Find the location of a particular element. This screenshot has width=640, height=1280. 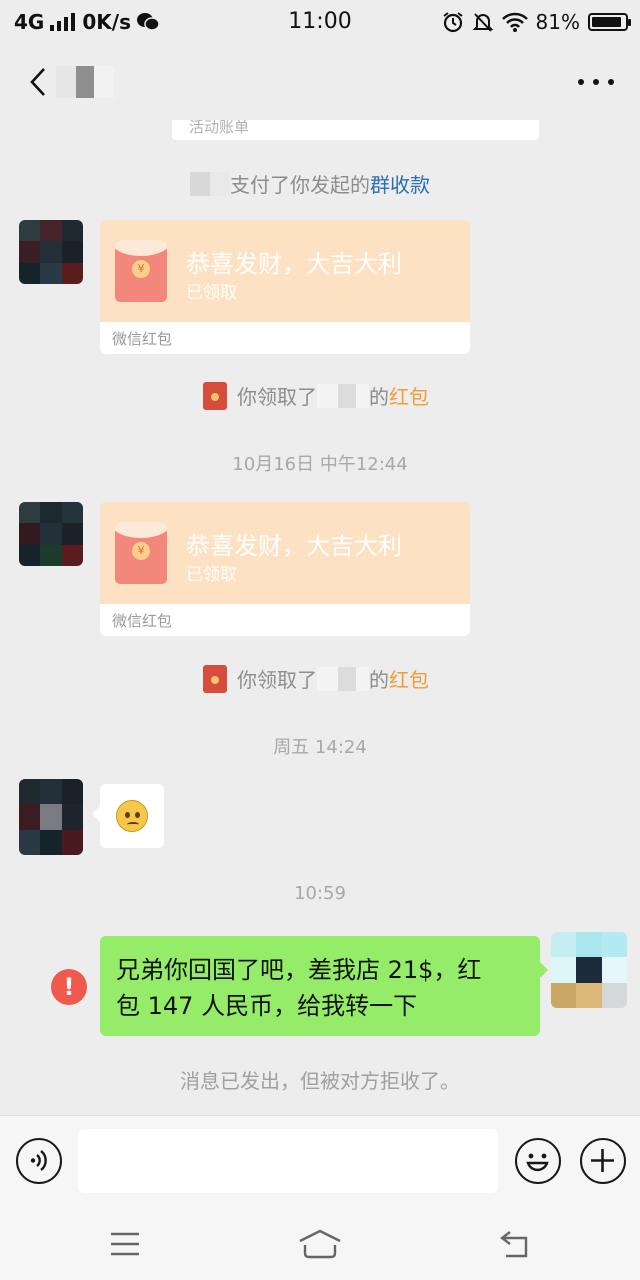

more-button is located at coordinates (596, 82).